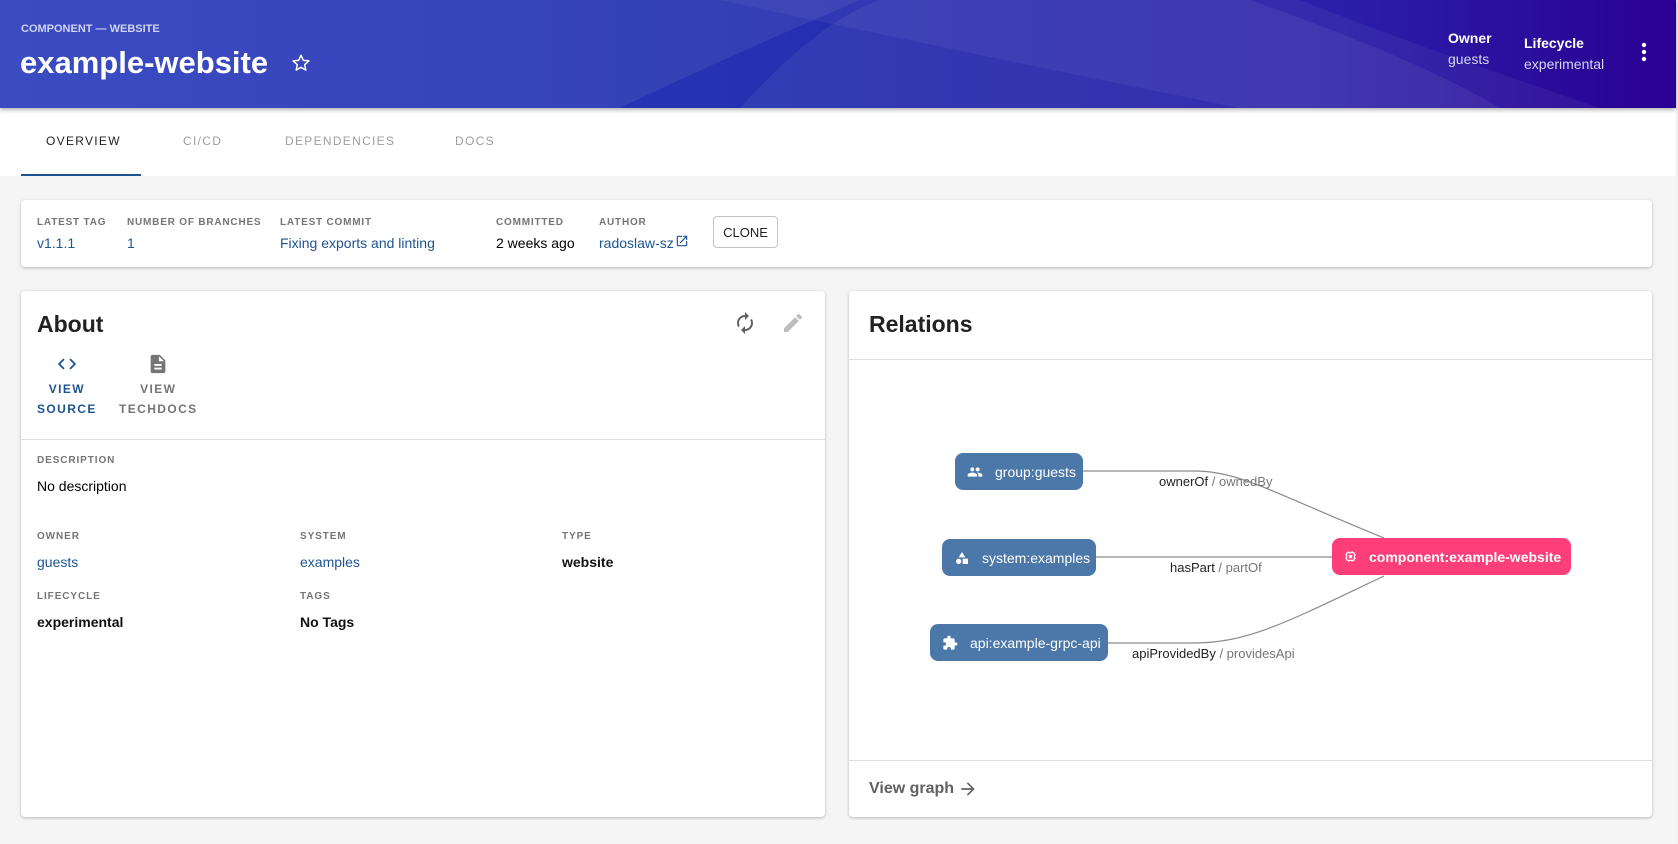 The image size is (1678, 844). I want to click on component-chip-icon, so click(1350, 556).